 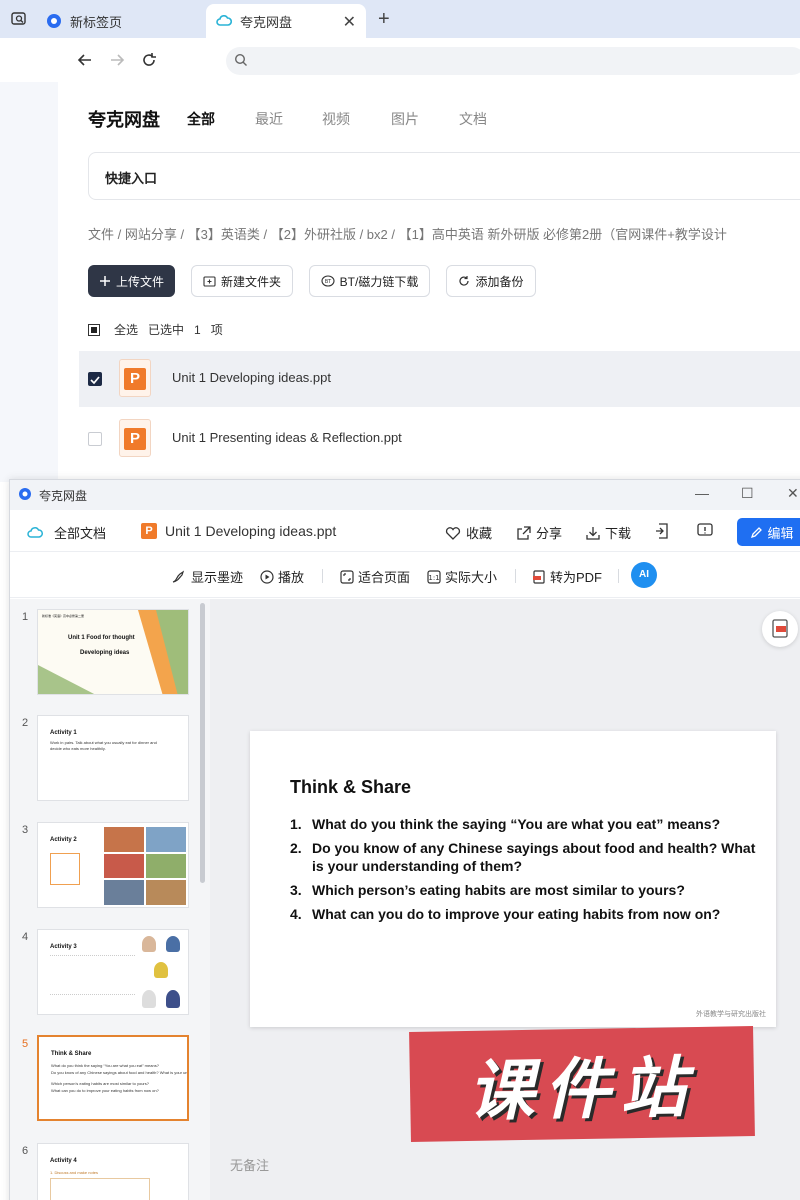 I want to click on tab-search-icon, so click(x=19, y=19).